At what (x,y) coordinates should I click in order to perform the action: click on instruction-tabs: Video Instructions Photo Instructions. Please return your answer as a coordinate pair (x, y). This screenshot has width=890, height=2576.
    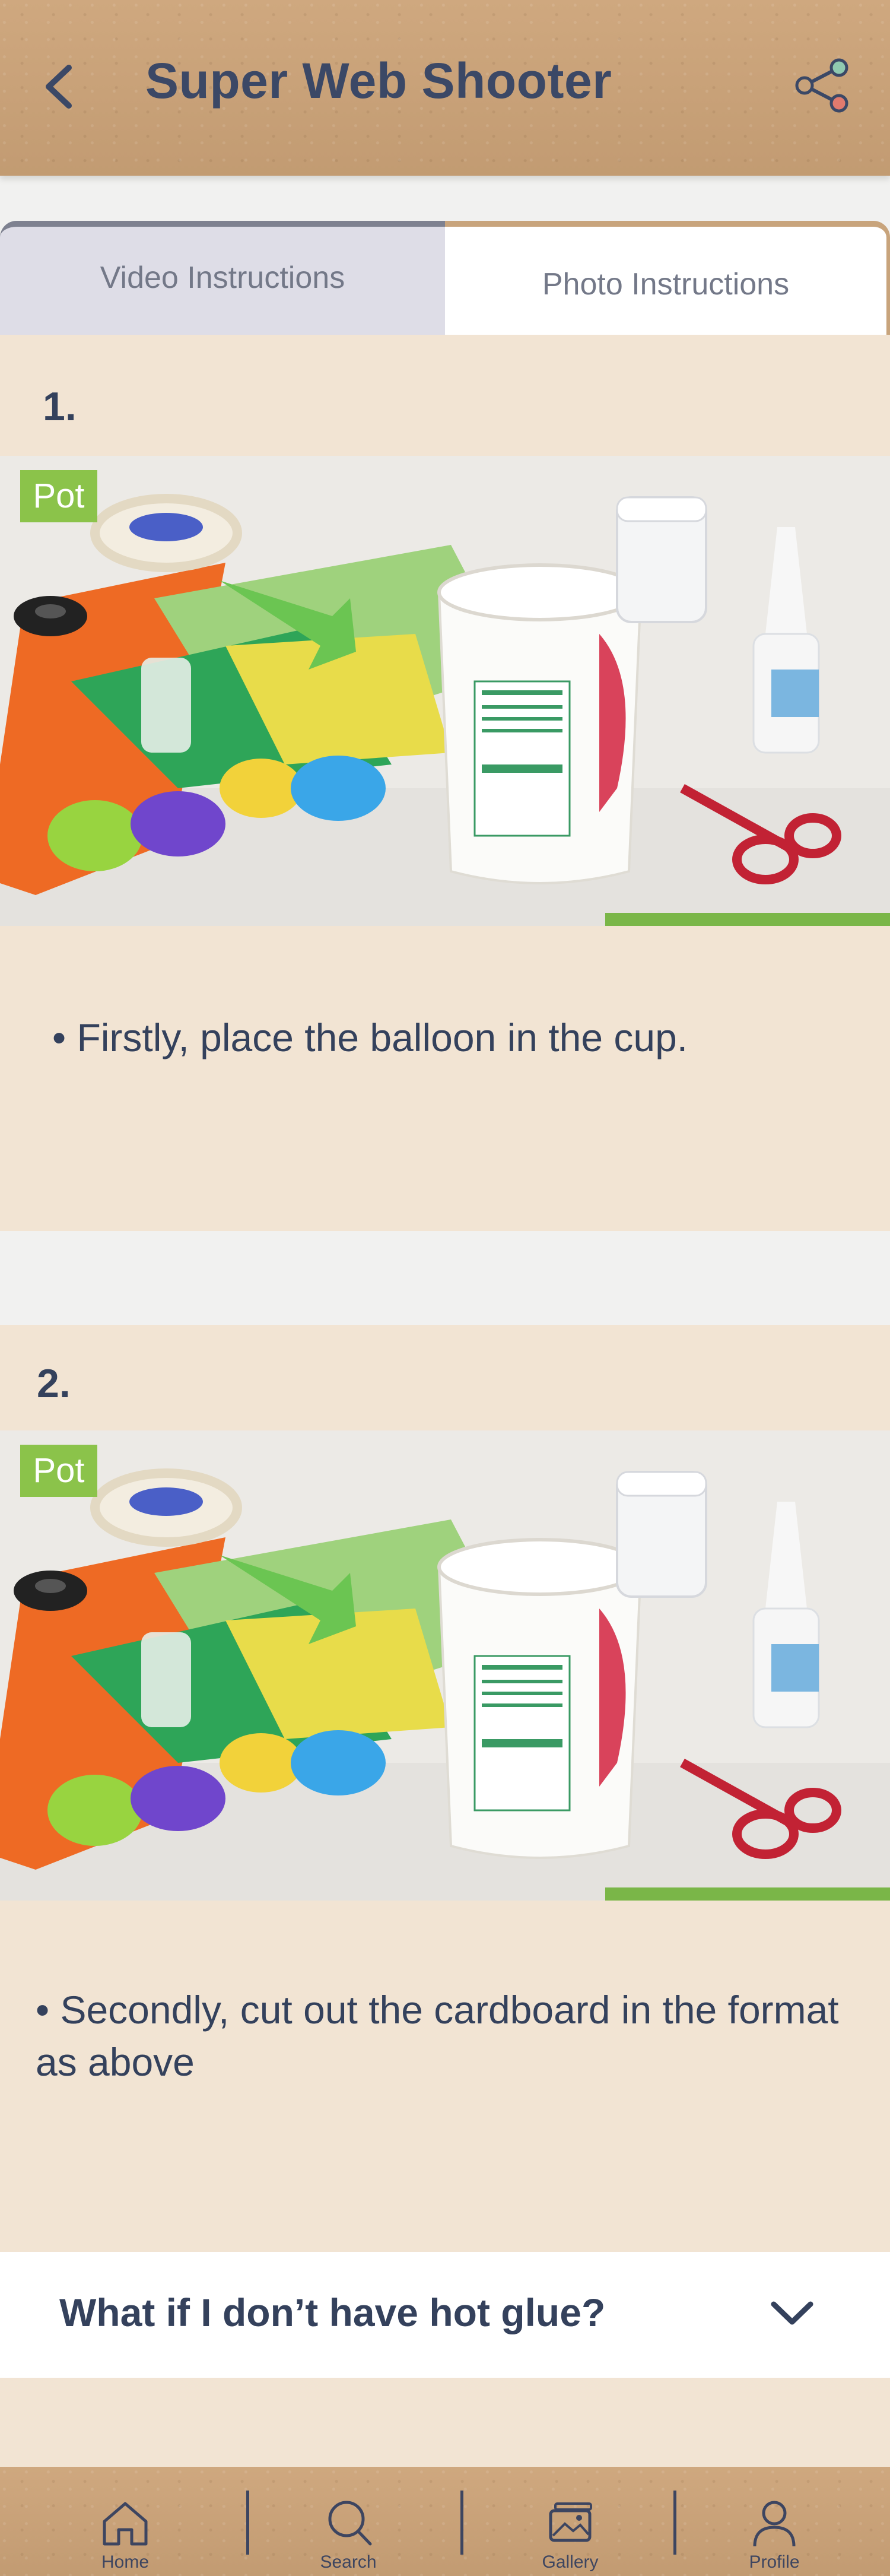
    Looking at the image, I should click on (445, 278).